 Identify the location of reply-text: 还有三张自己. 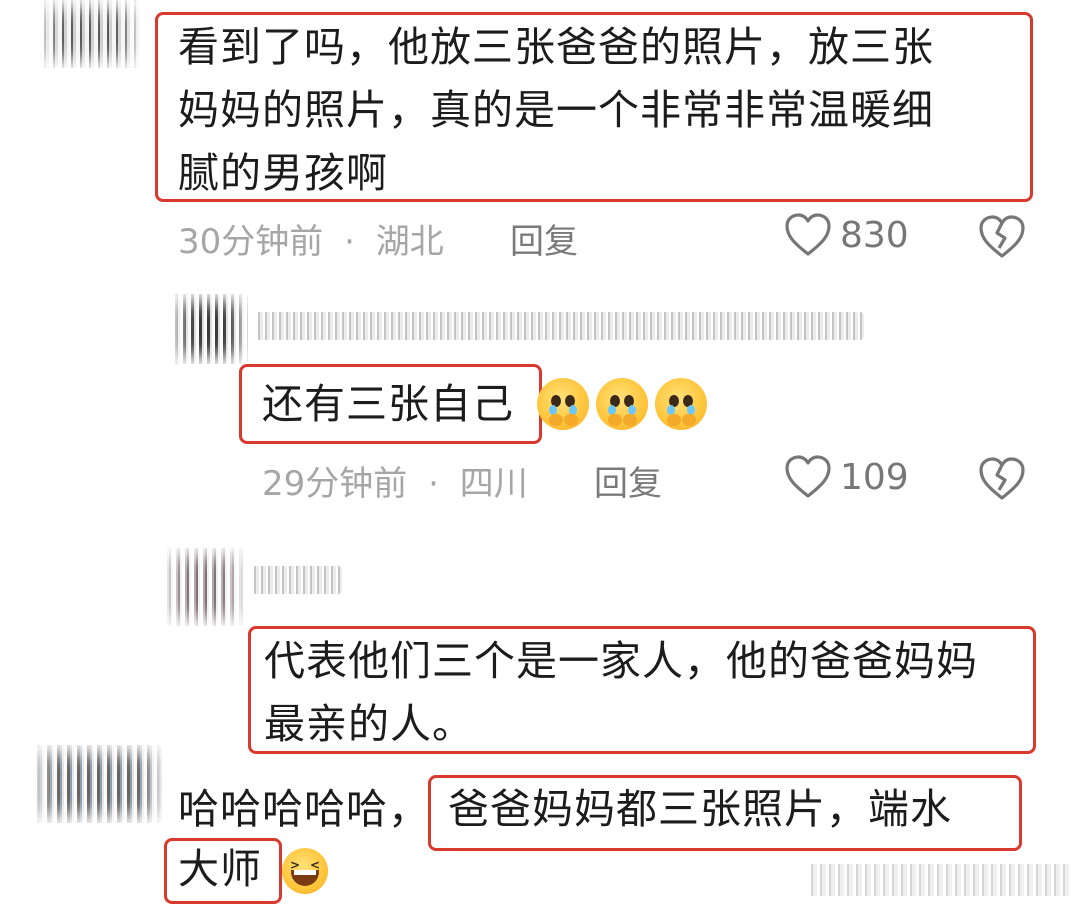
(388, 404).